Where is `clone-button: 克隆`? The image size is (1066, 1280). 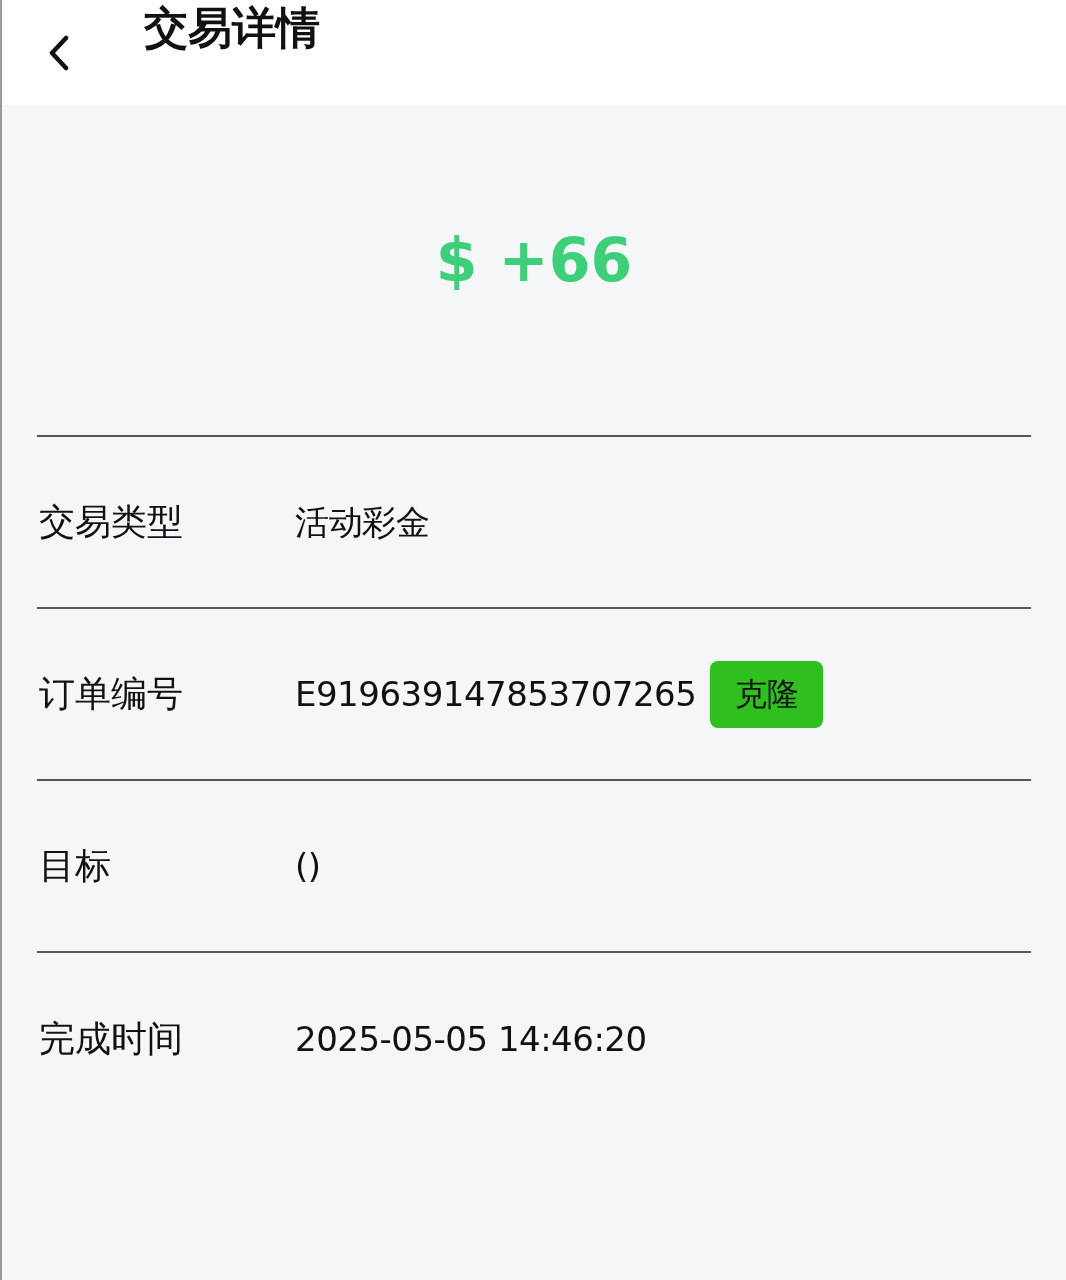
clone-button: 克隆 is located at coordinates (767, 694).